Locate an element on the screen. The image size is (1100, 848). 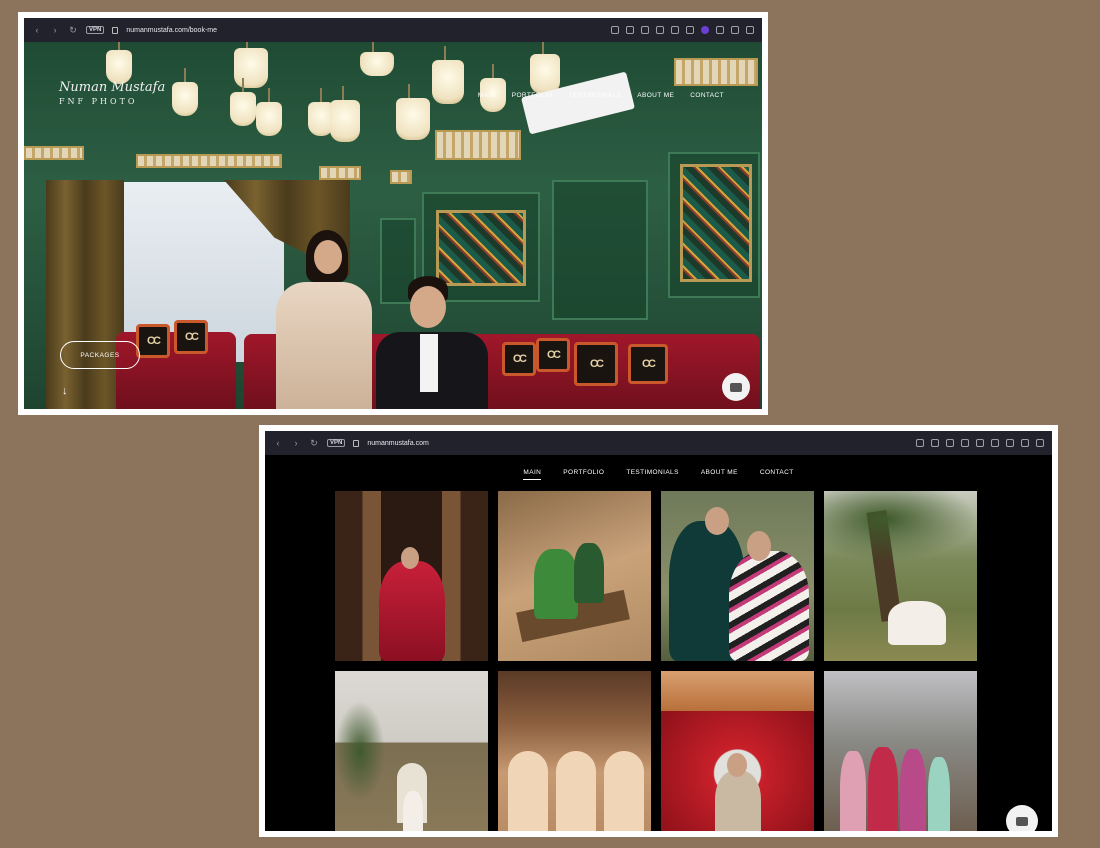
browser-toolbar: ‹ › ↻ VPN numanmustafa.com/book-me is located at coordinates (393, 30).